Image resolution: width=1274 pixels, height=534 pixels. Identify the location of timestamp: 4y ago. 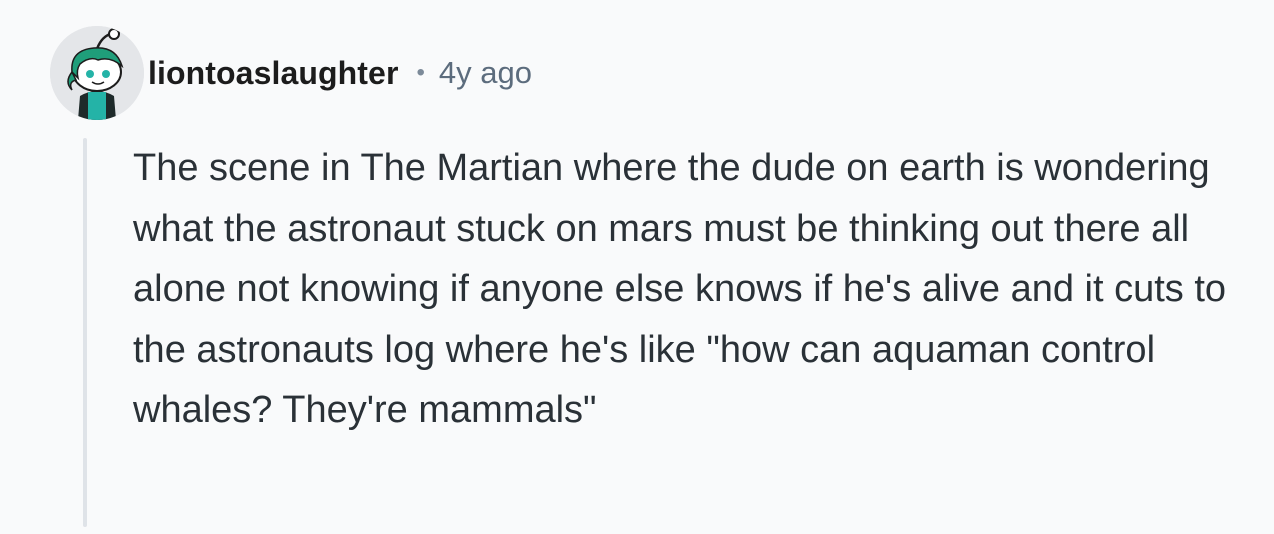
(485, 73).